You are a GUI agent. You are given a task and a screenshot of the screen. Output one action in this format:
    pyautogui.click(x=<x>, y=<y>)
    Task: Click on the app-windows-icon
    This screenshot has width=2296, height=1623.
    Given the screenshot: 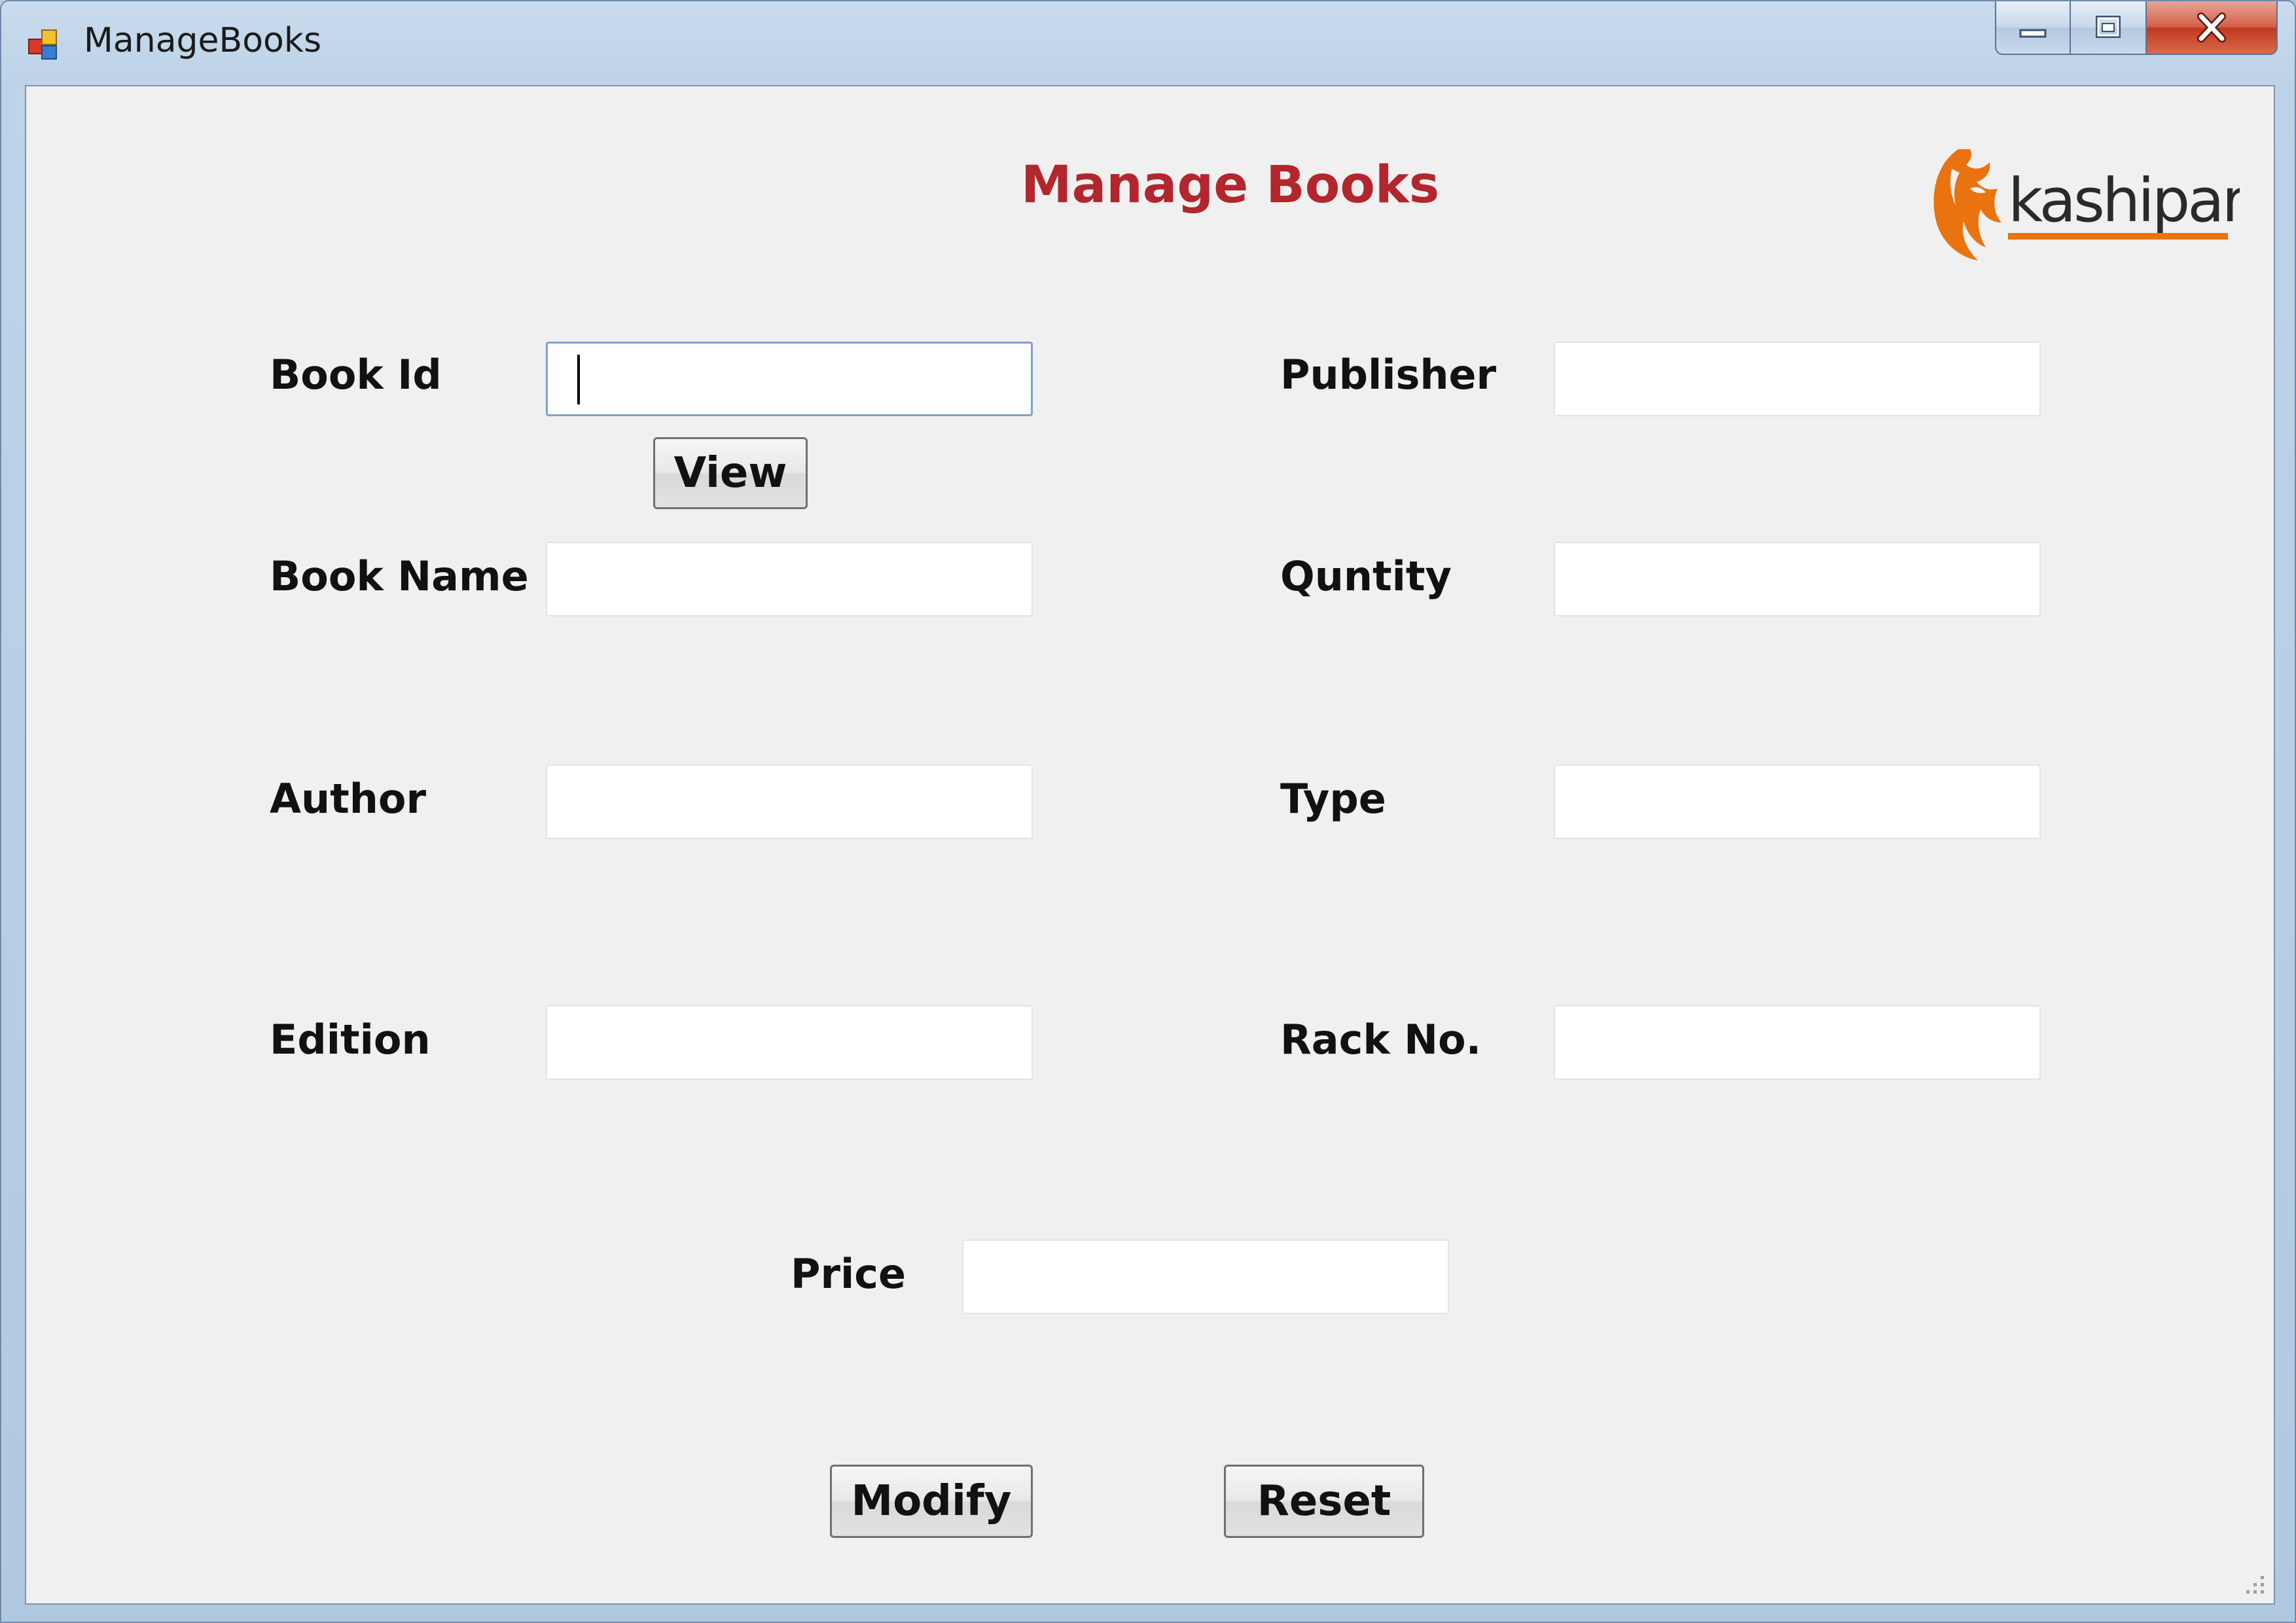 What is the action you would take?
    pyautogui.click(x=42, y=44)
    